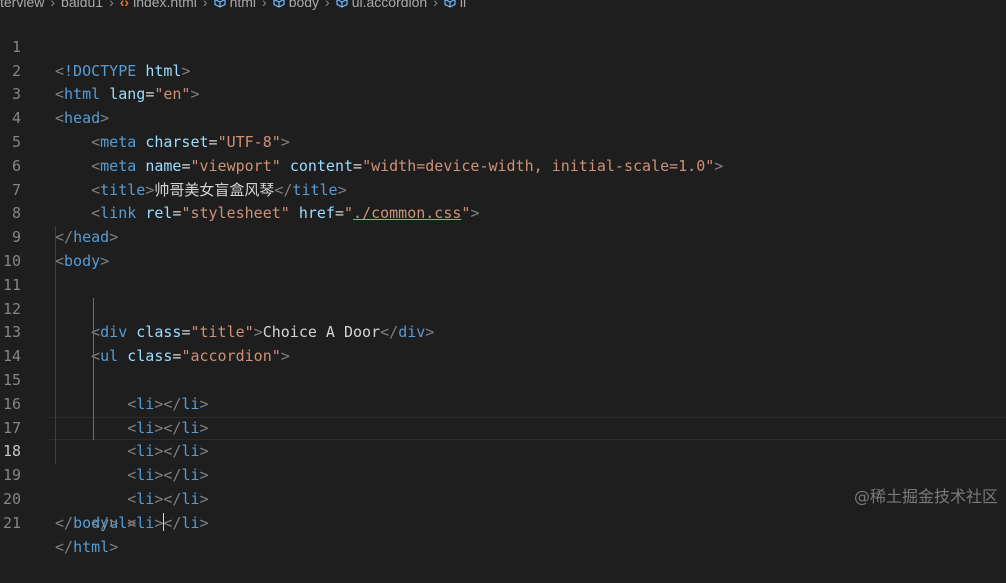  I want to click on breadcrumb-item-folder: baidu1, so click(82, 5).